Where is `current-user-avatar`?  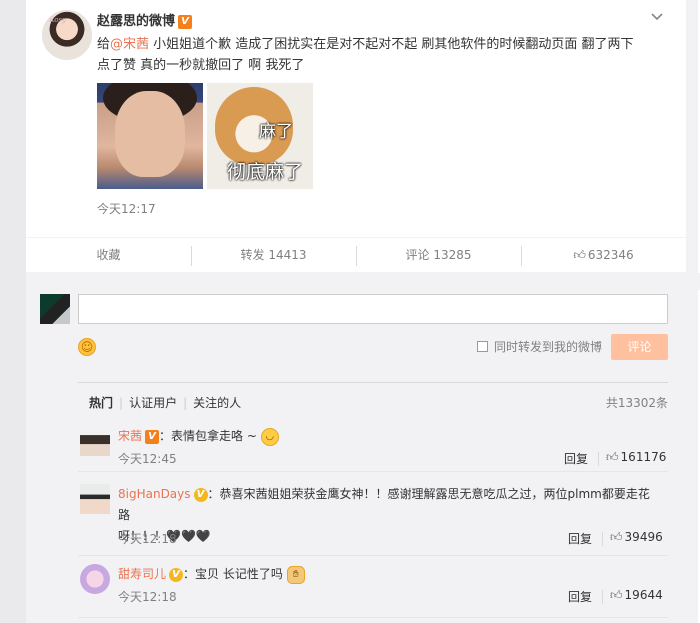 current-user-avatar is located at coordinates (55, 309).